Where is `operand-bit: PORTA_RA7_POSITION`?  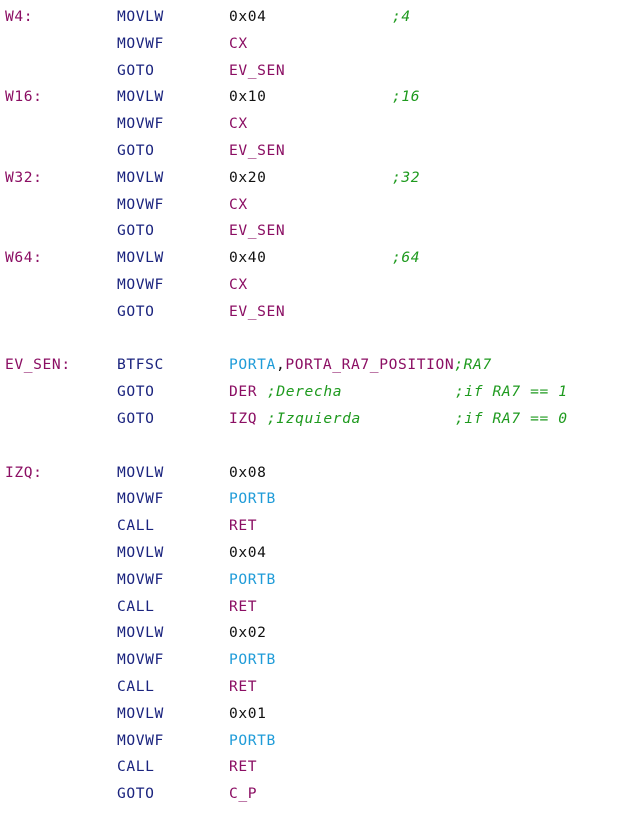
operand-bit: PORTA_RA7_POSITION is located at coordinates (370, 365).